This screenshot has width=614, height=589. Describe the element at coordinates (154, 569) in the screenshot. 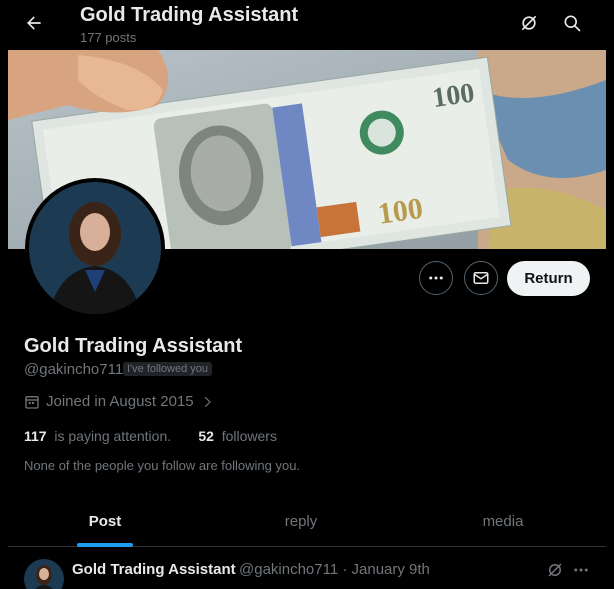

I see `post-author: Gold Trading Assistant` at that location.